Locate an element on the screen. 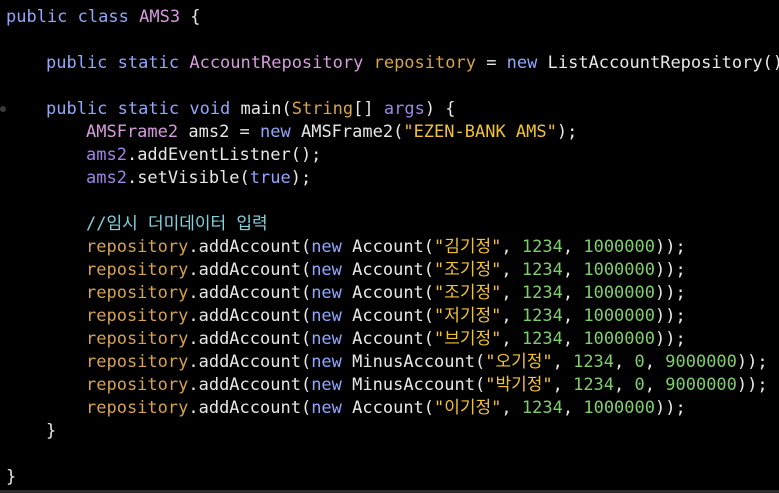 This screenshot has height=493, width=779. code-token-plain: ) { is located at coordinates (440, 109).